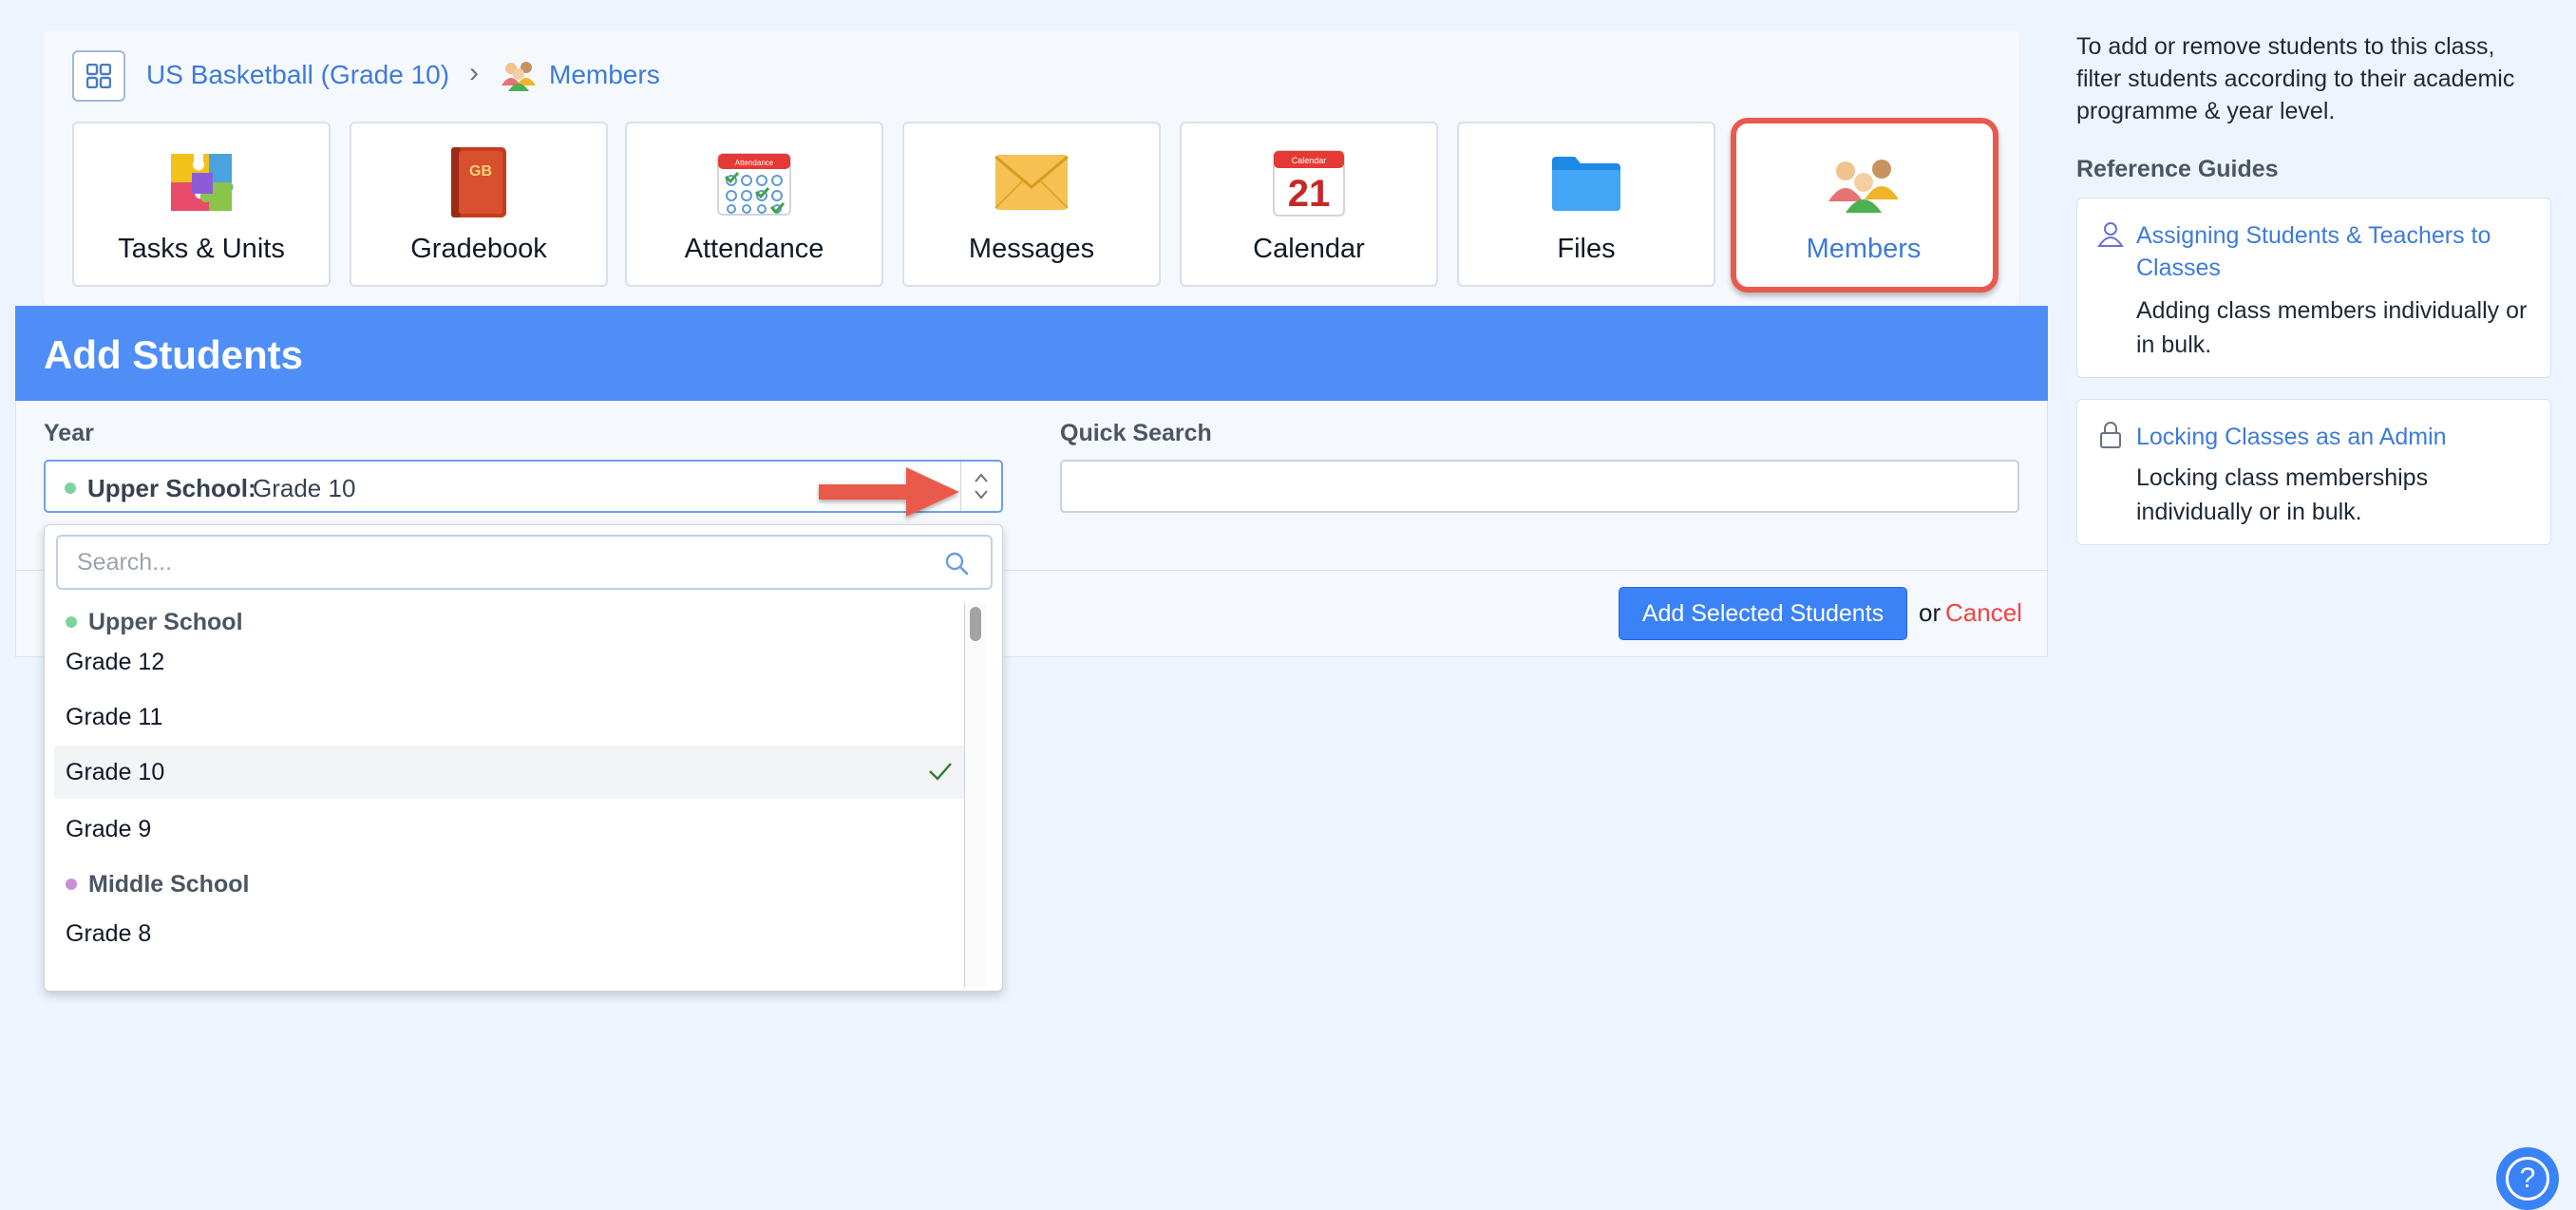  What do you see at coordinates (2335, 251) in the screenshot?
I see `guide-link: Assigning Students & Teachers to Classes` at bounding box center [2335, 251].